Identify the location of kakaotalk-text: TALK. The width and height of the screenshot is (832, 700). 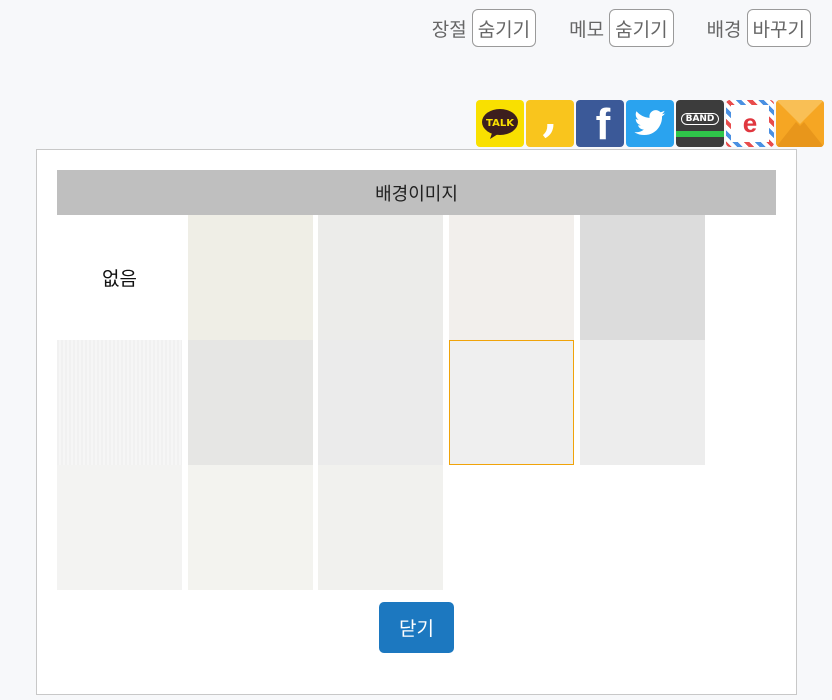
(500, 123).